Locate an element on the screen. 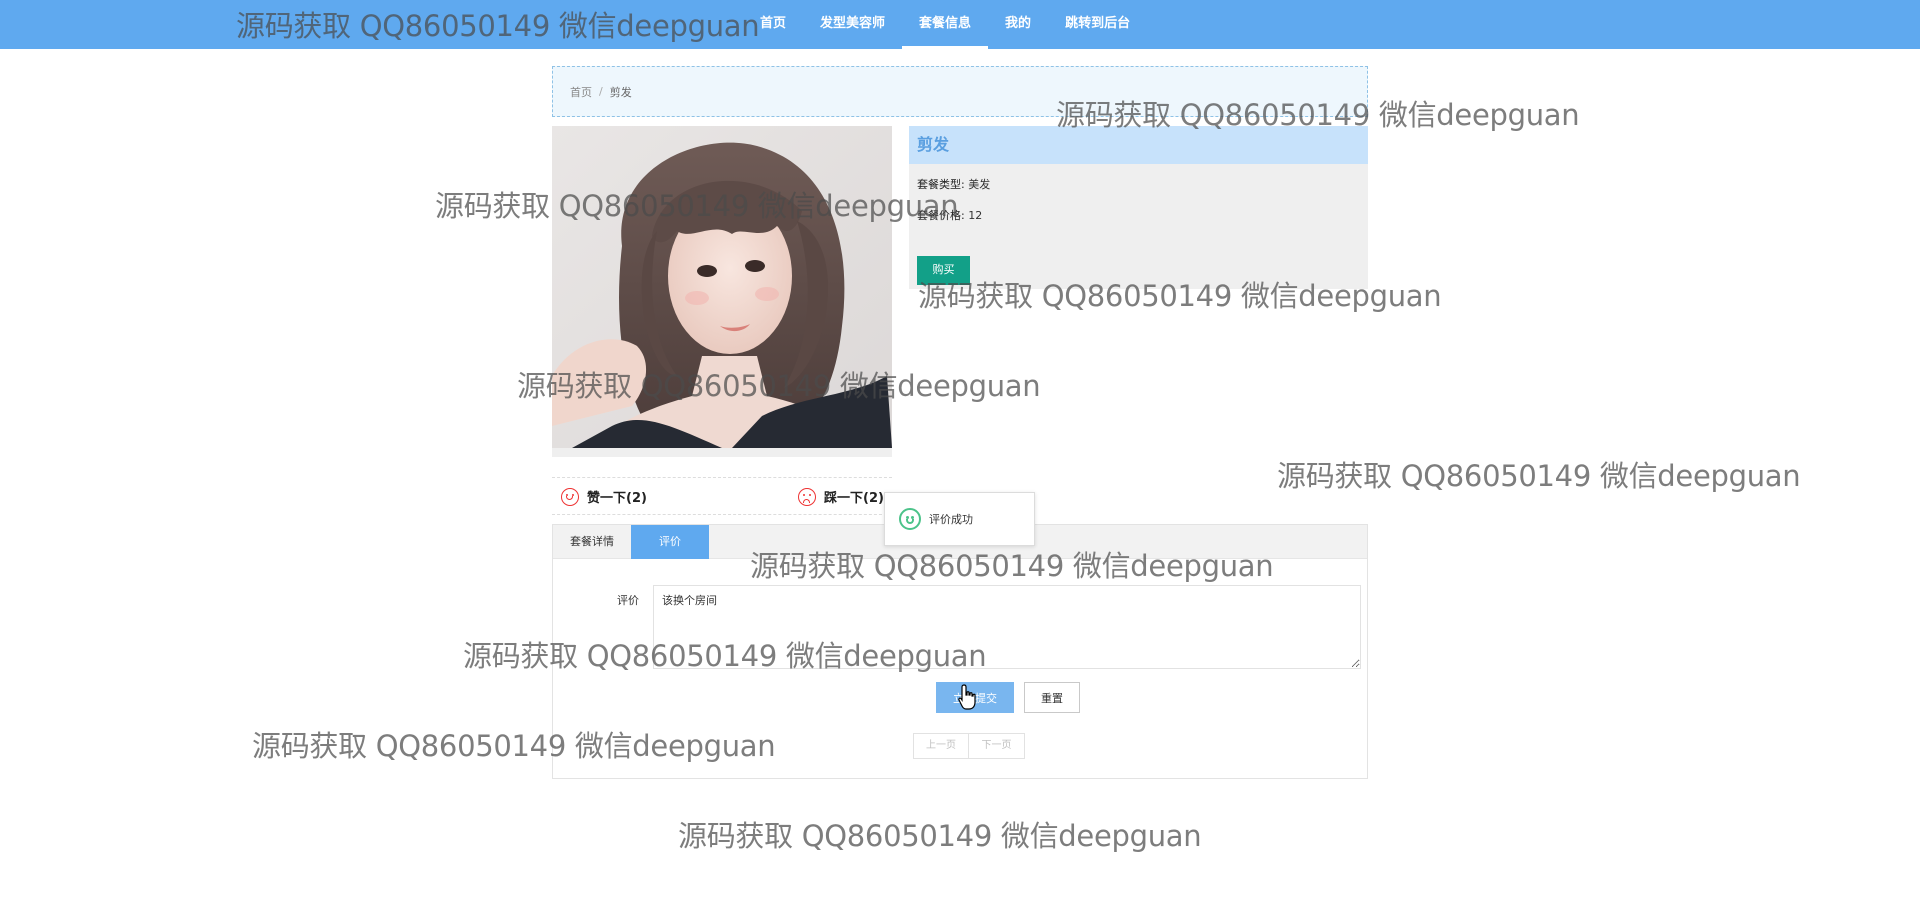  nav-item-packages: 套餐信息 is located at coordinates (945, 24).